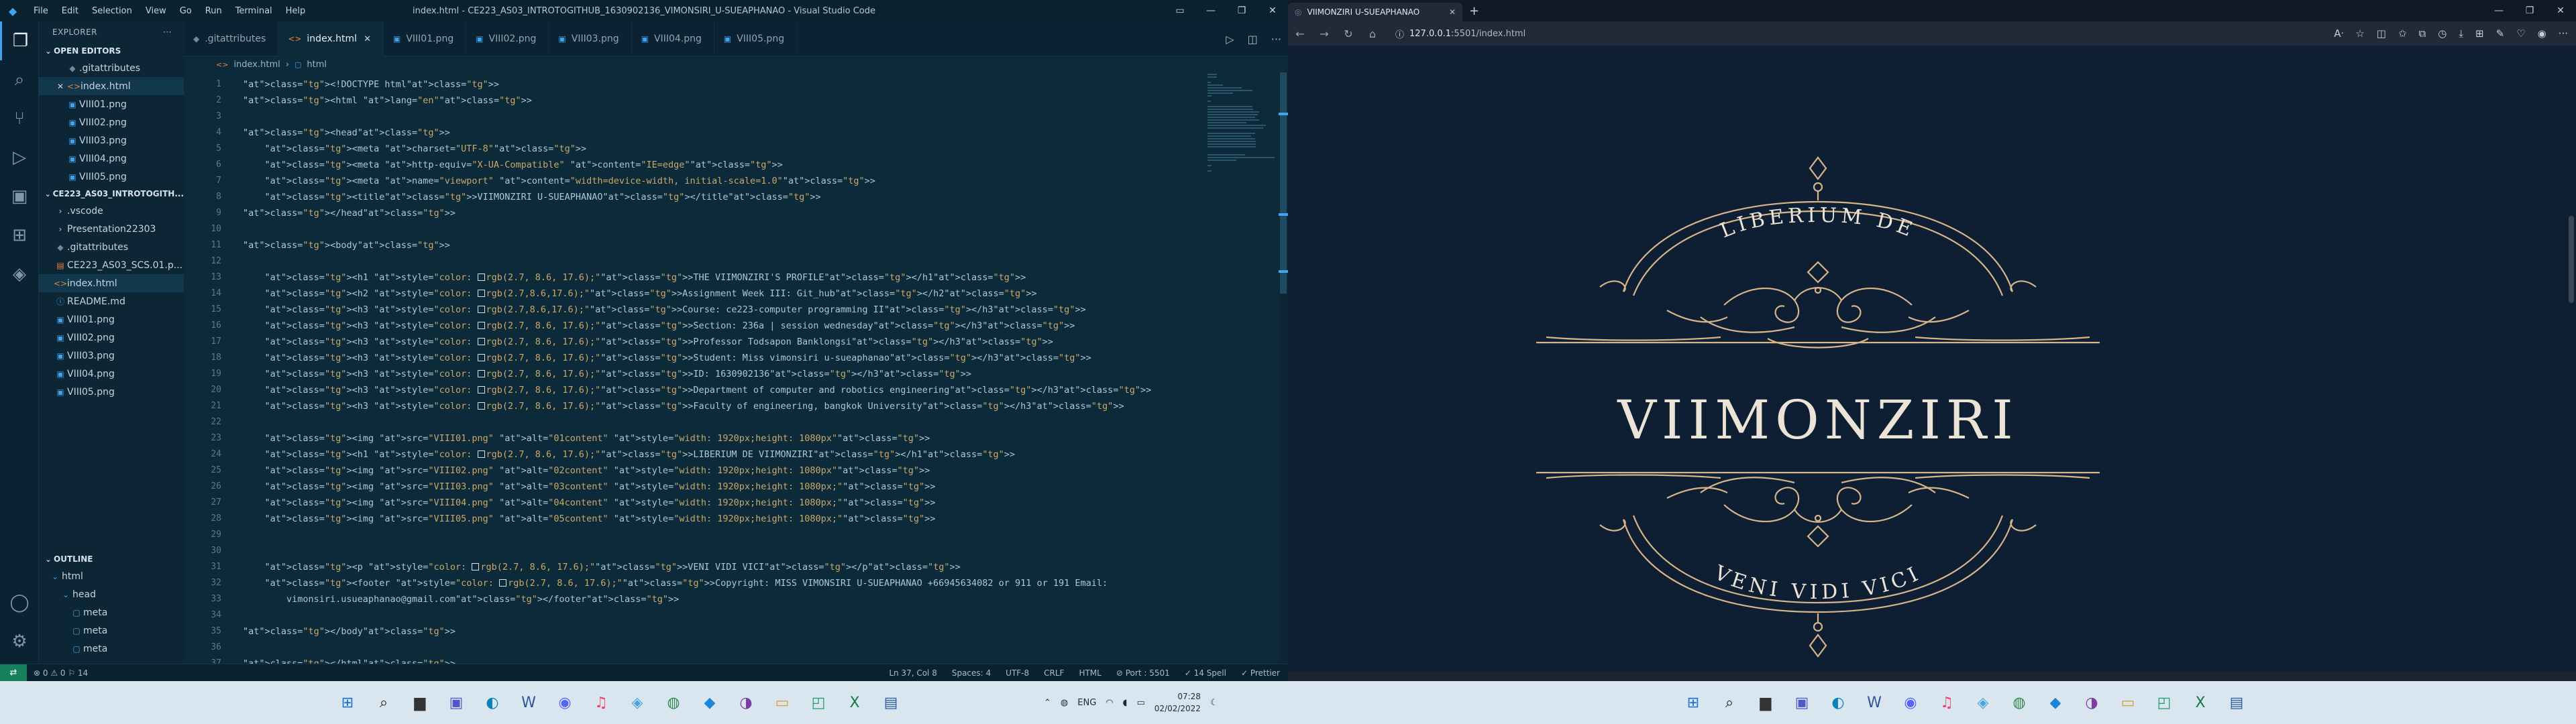 Image resolution: width=2576 pixels, height=724 pixels. What do you see at coordinates (331, 38) in the screenshot?
I see `tab-indexhtml: <> index.html ✕` at bounding box center [331, 38].